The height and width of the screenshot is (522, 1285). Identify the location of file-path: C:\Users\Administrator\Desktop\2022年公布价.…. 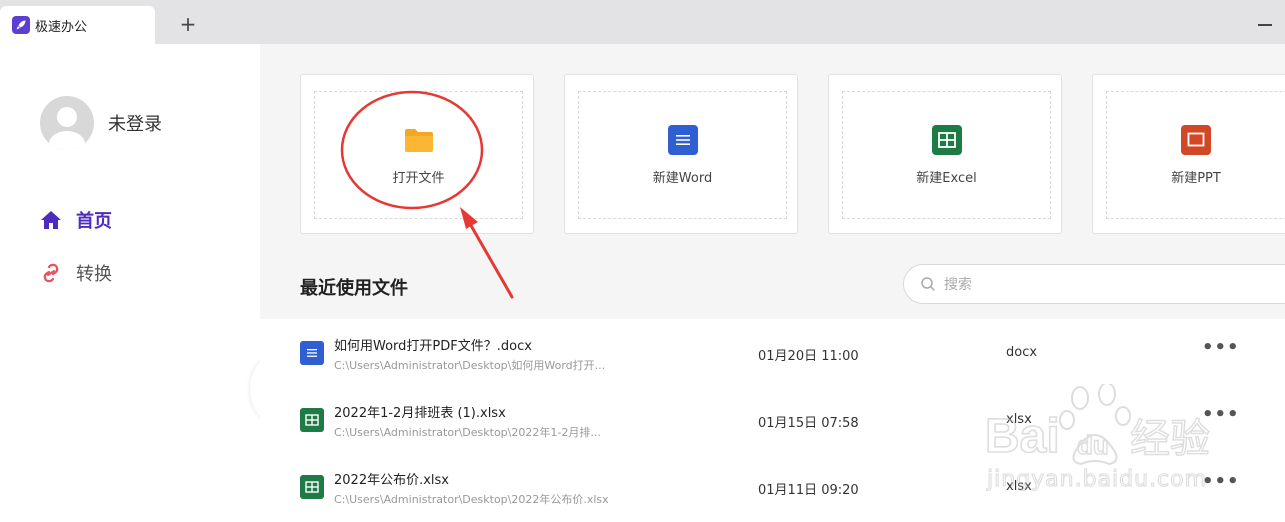
(471, 499).